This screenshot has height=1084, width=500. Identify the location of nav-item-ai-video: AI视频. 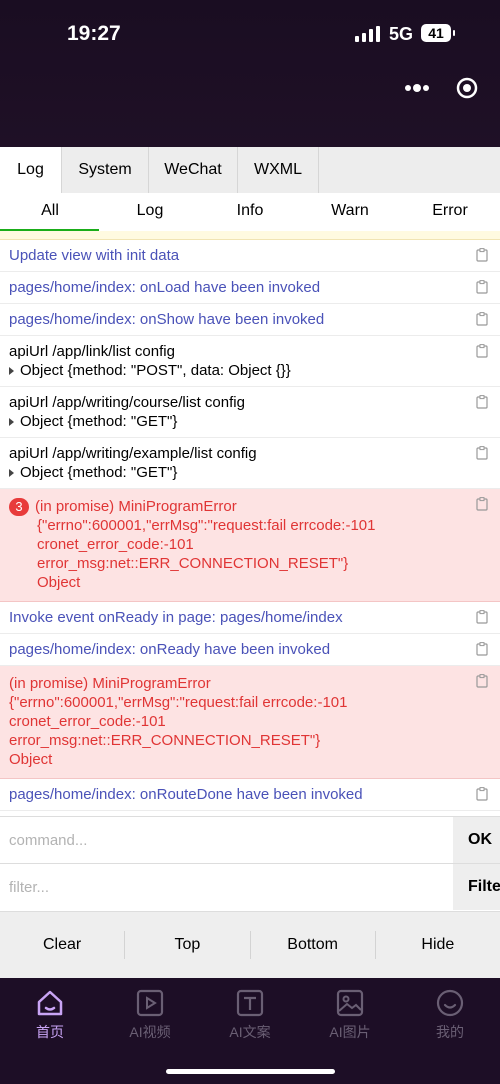
(150, 1015).